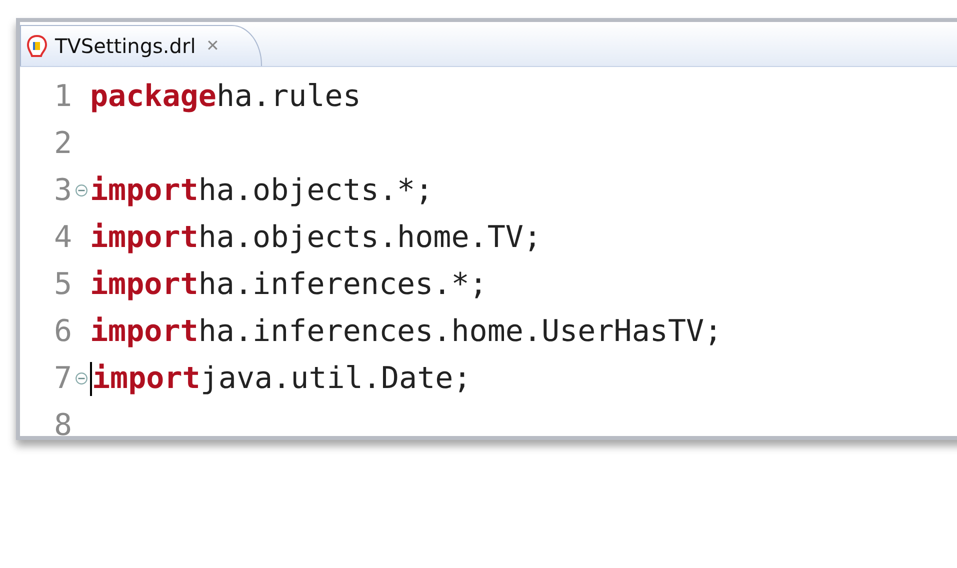 The image size is (957, 568). I want to click on code-line: packageha.rules, so click(225, 96).